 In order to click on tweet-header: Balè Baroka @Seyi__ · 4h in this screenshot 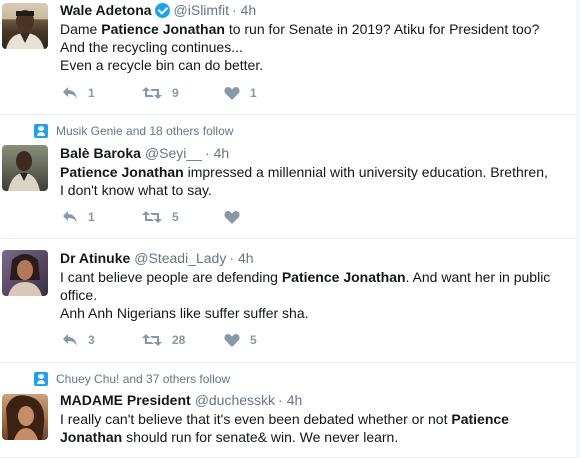, I will do `click(144, 153)`.